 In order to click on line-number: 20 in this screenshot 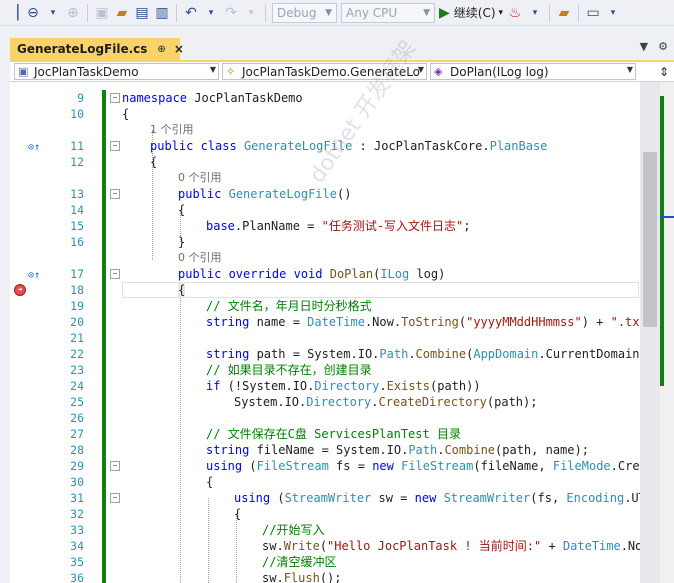, I will do `click(77, 322)`.